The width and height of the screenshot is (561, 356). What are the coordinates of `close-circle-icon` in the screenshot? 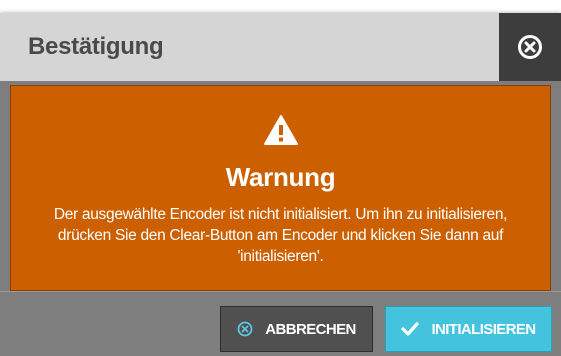 It's located at (530, 47).